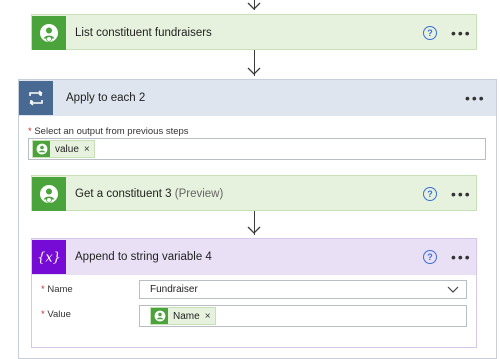 This screenshot has width=500, height=359. I want to click on svg-text: {x}, so click(49, 258).